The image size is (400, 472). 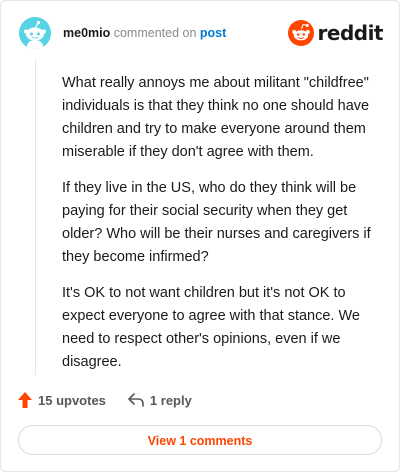 I want to click on username: me0mio, so click(x=86, y=33).